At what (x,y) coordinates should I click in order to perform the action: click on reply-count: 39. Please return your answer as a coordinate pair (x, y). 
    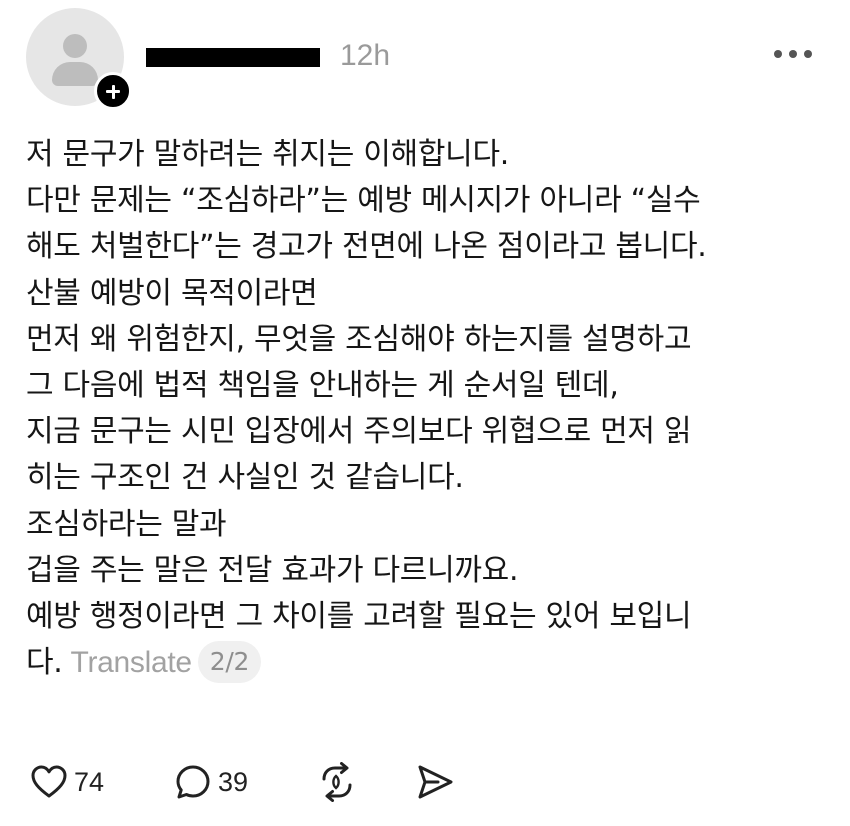
    Looking at the image, I should click on (233, 781).